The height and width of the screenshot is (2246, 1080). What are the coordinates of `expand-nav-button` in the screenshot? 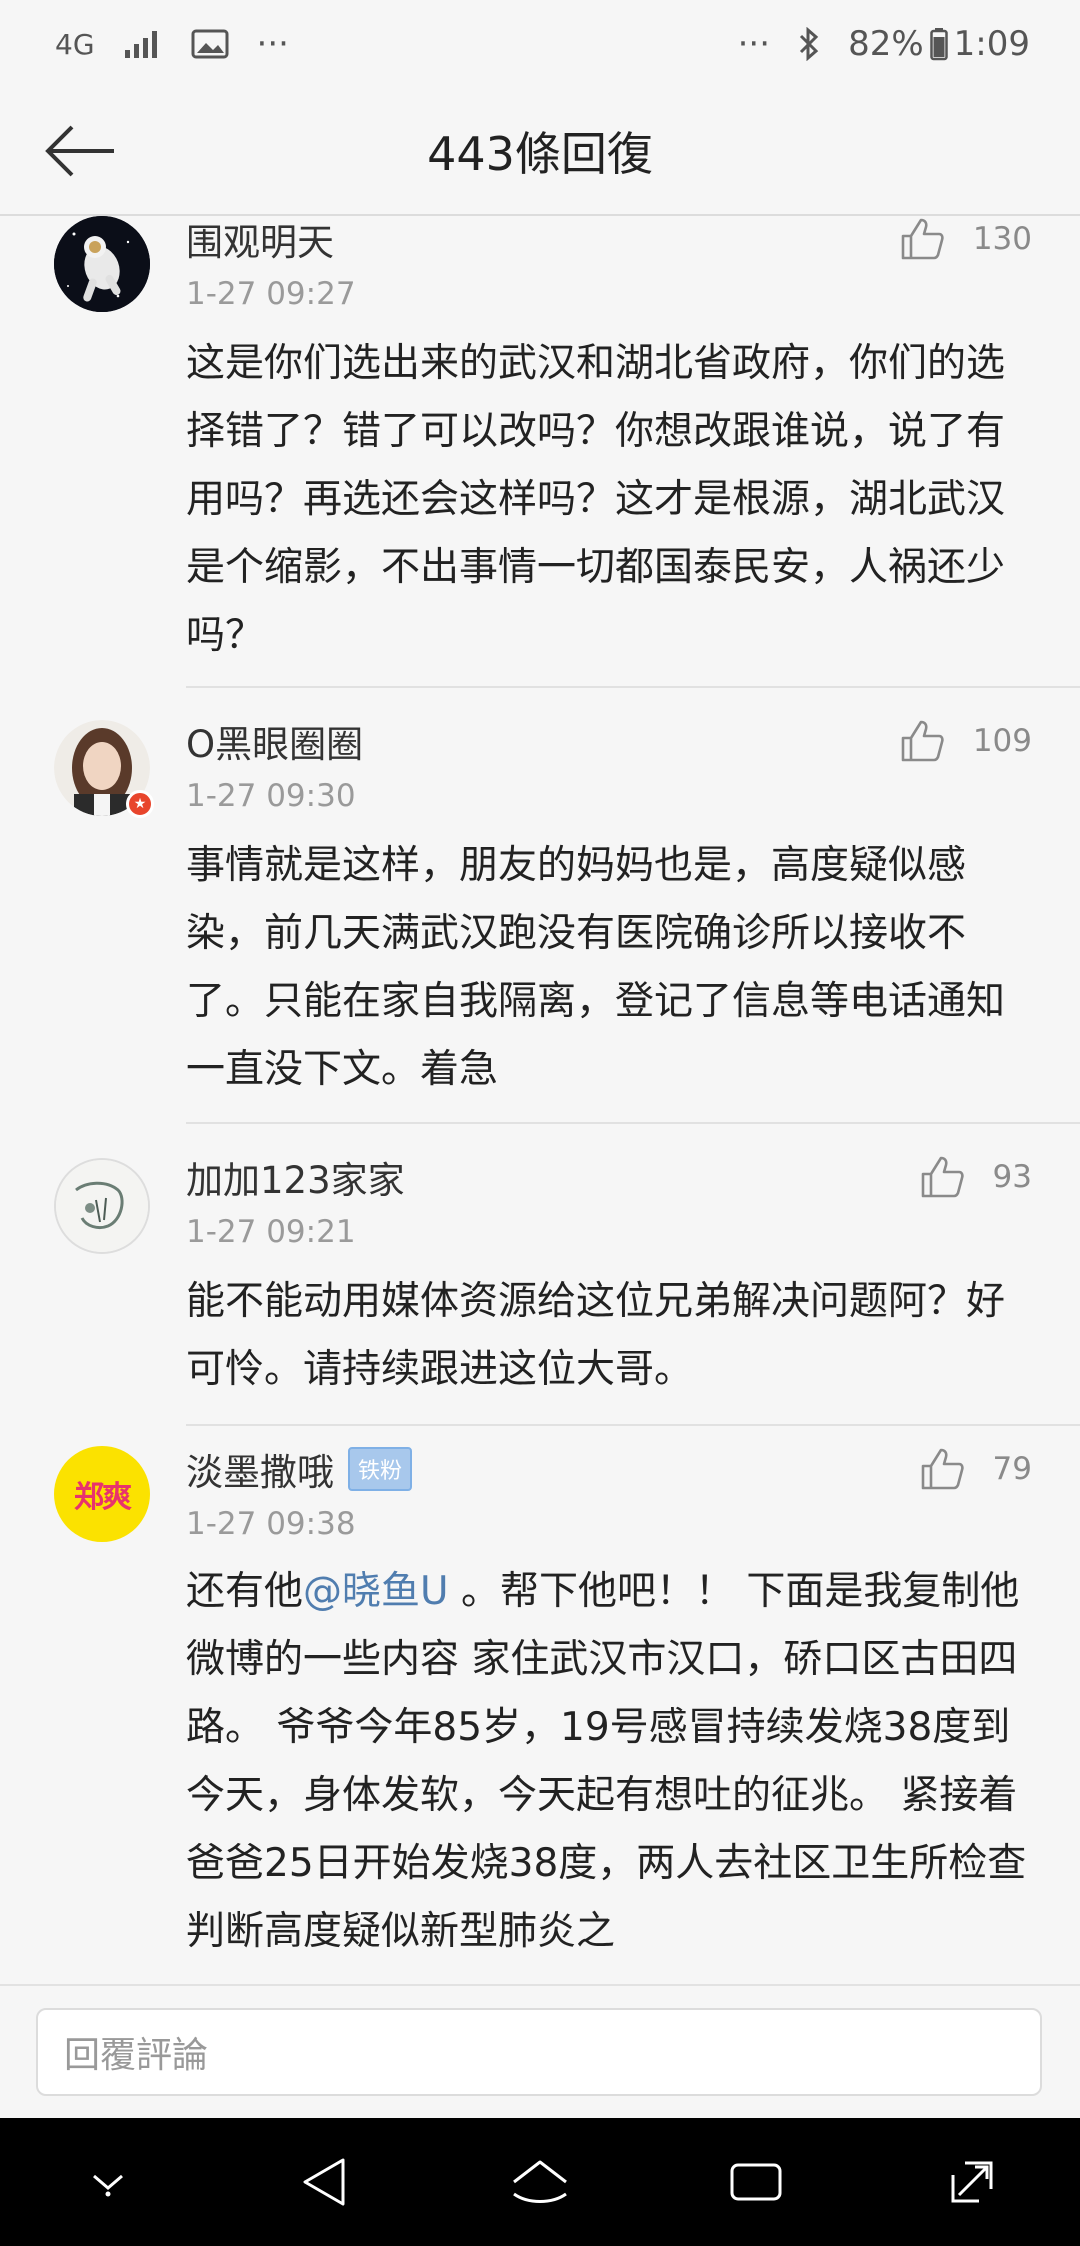 It's located at (972, 2182).